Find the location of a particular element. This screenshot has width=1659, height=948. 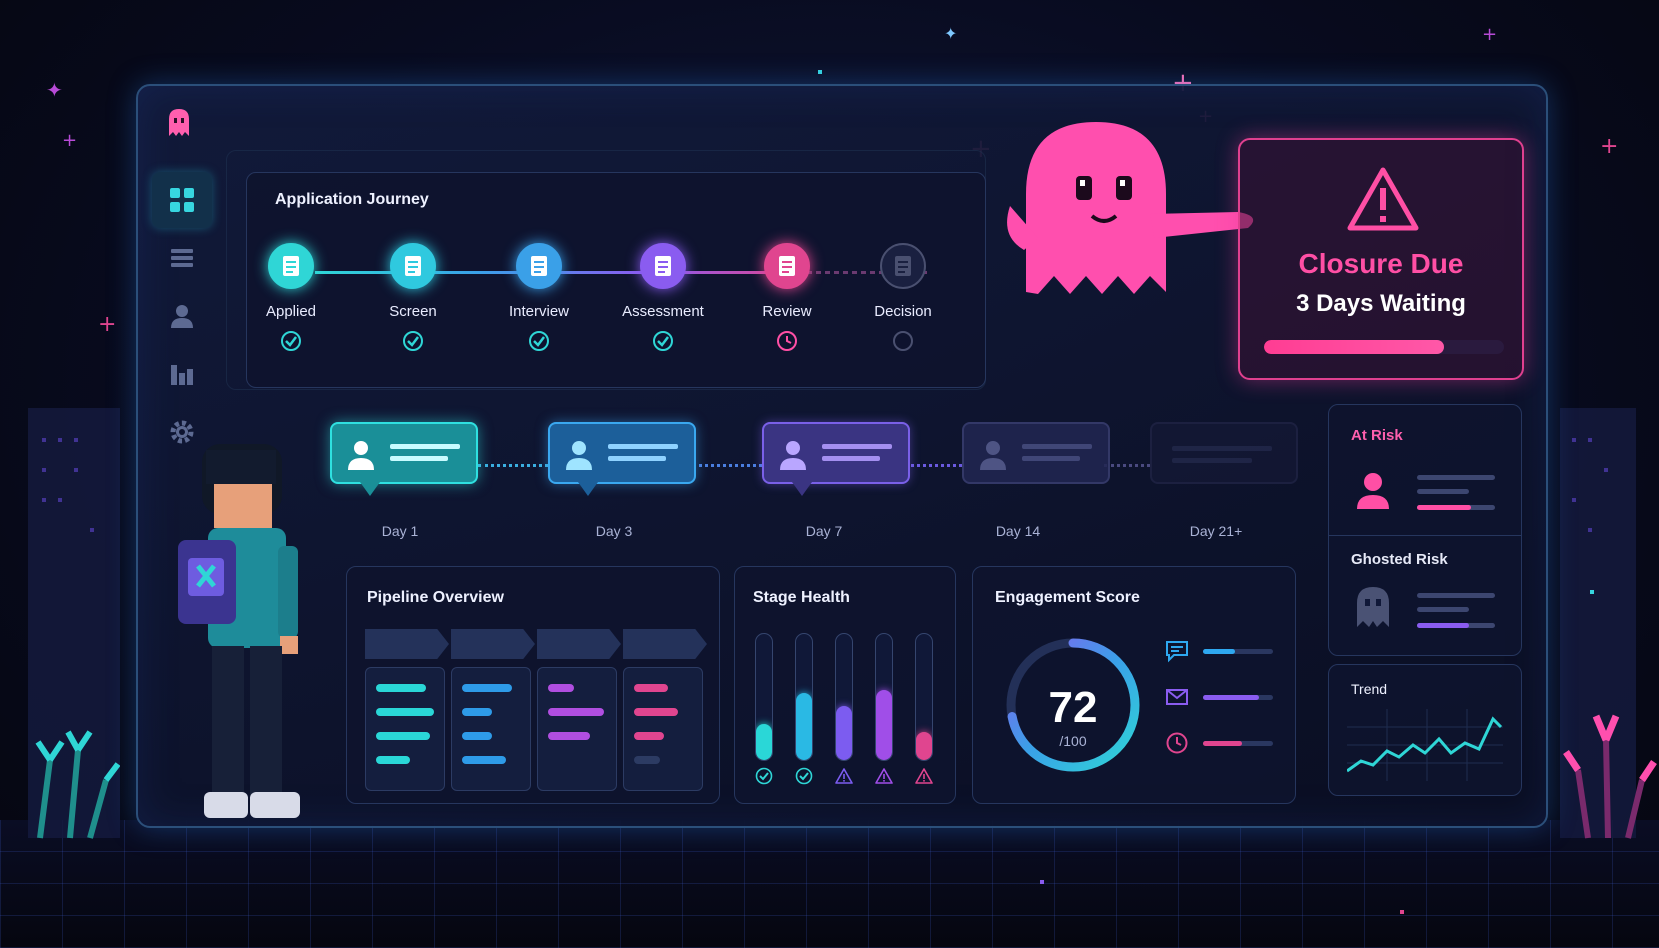

sidebar-item-profile is located at coordinates (182, 316).